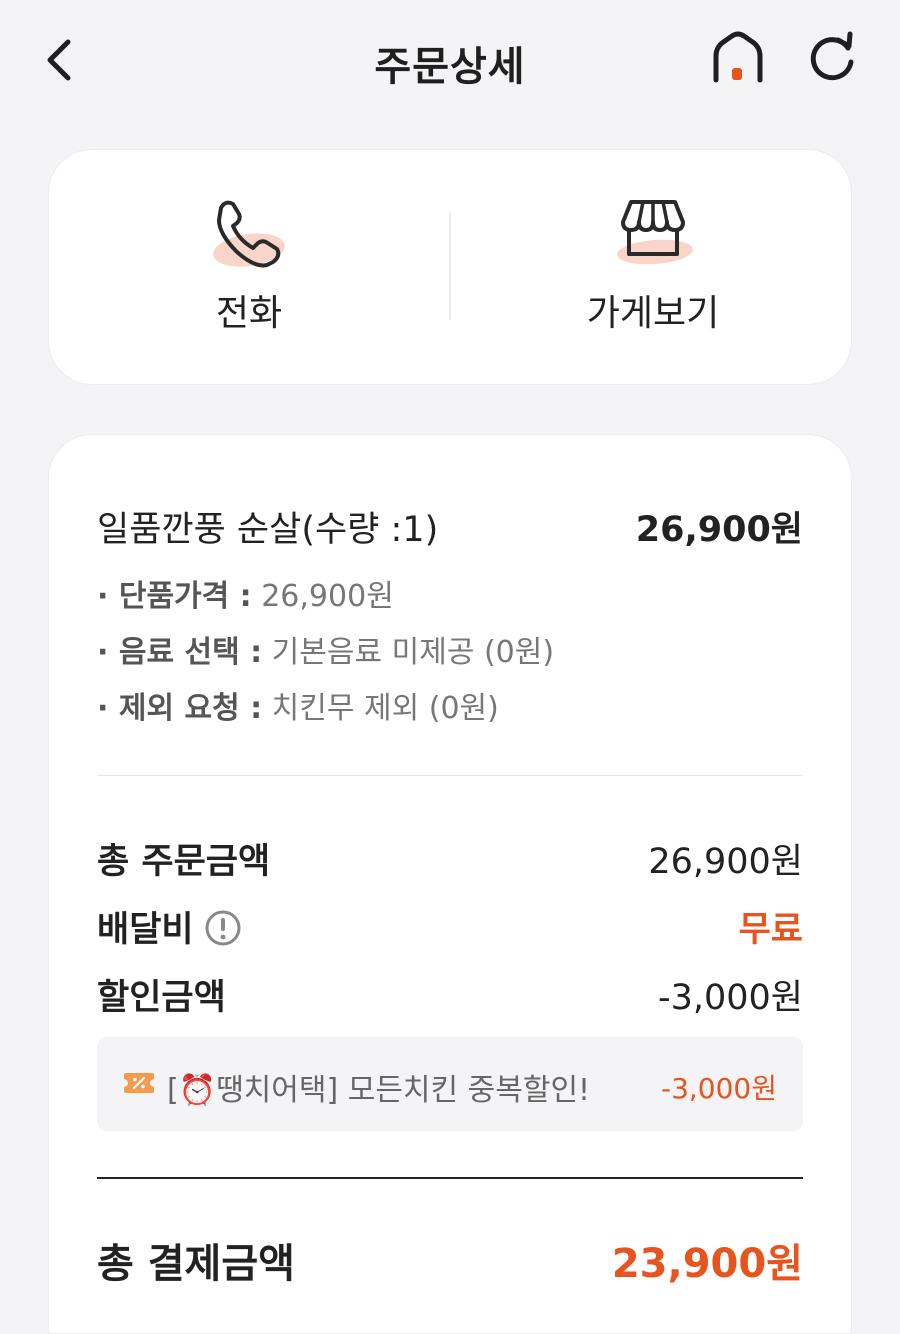 This screenshot has width=900, height=1334. What do you see at coordinates (655, 232) in the screenshot?
I see `store-icon` at bounding box center [655, 232].